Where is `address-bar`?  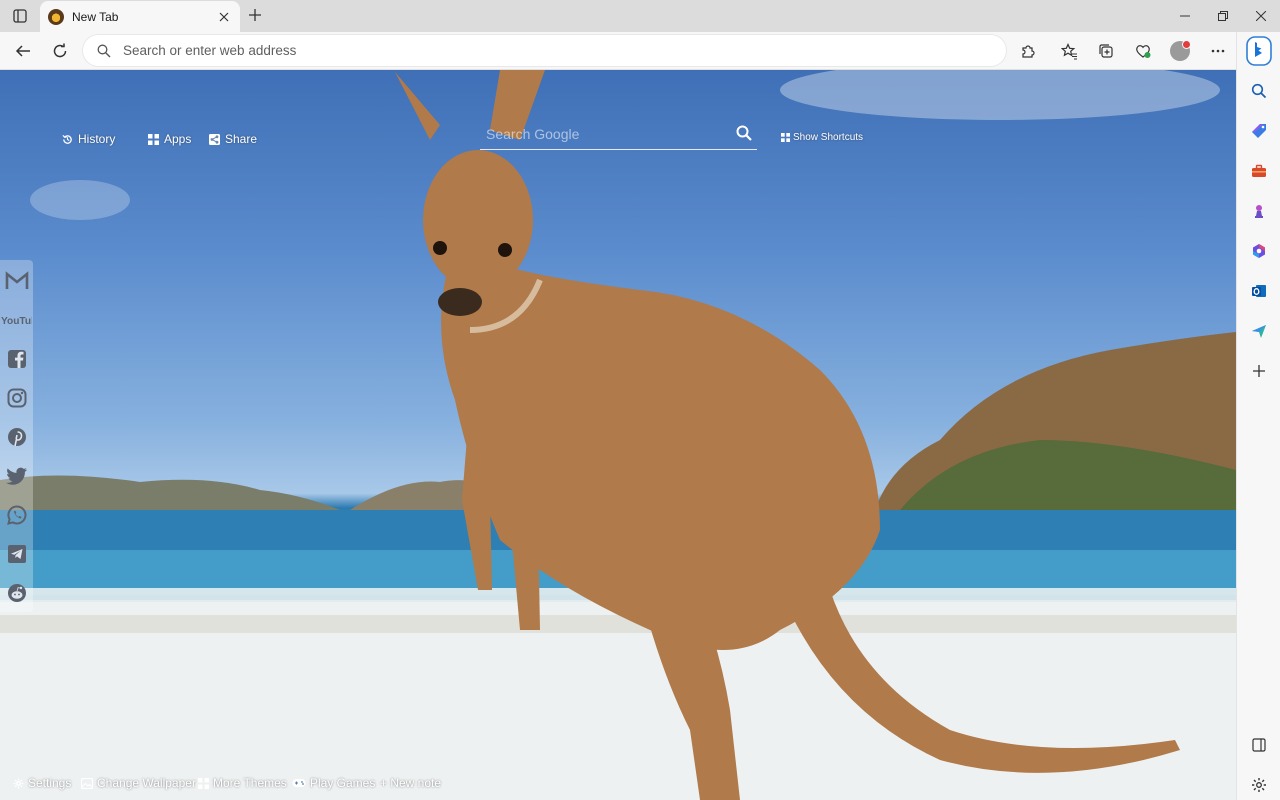 address-bar is located at coordinates (544, 50).